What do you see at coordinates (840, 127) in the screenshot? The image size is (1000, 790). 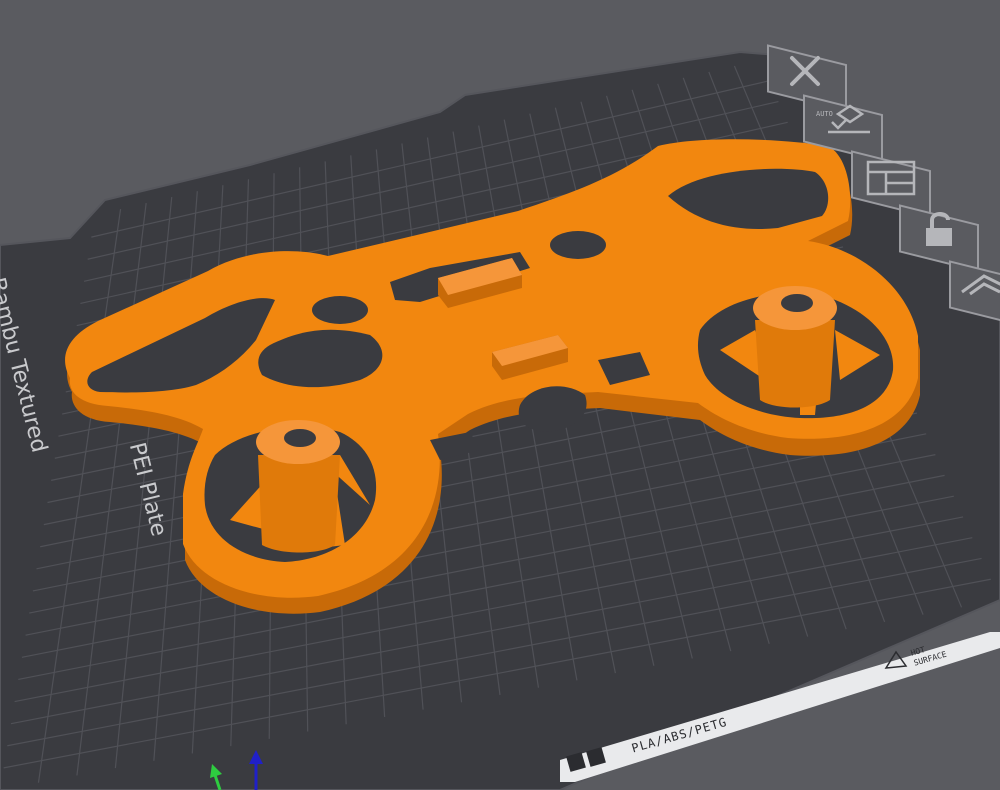 I see `auto-orient-button: AUTO` at bounding box center [840, 127].